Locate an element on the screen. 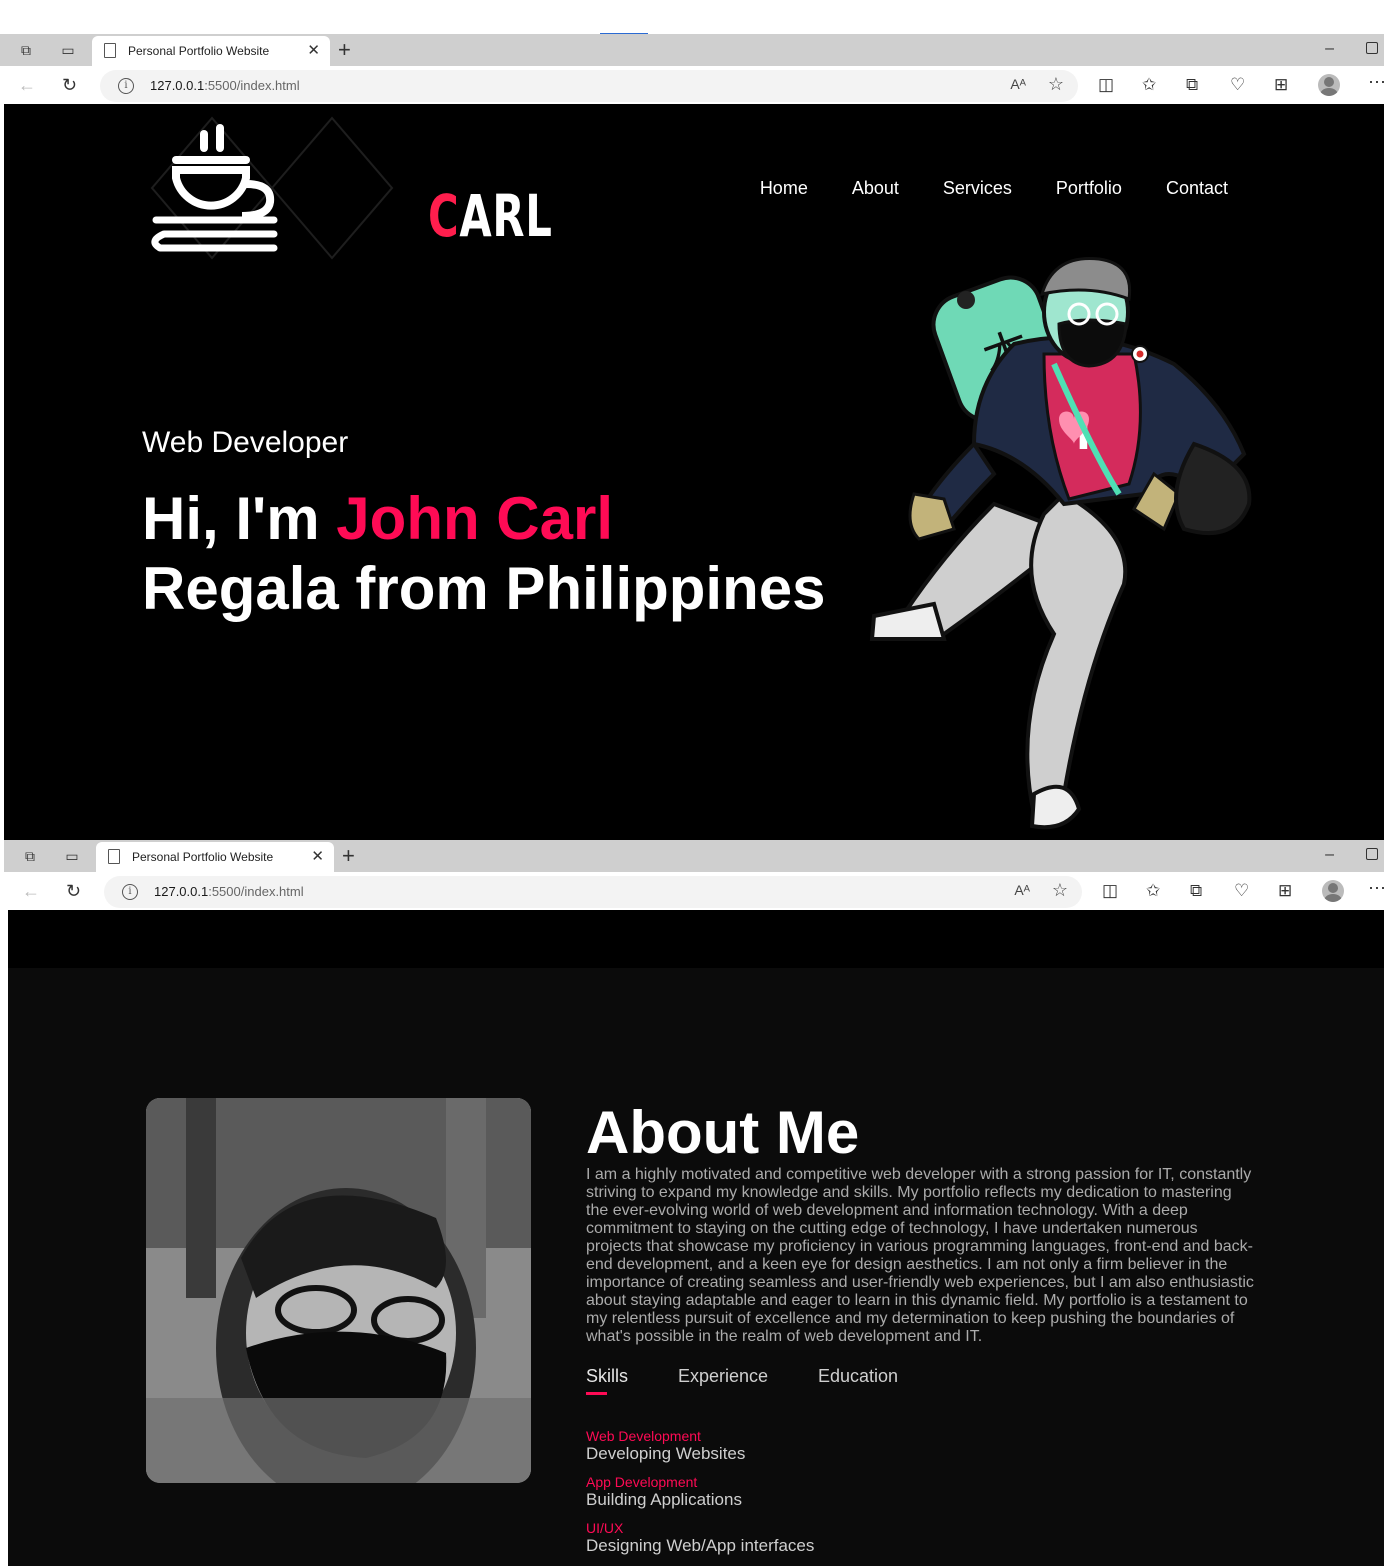 The height and width of the screenshot is (1566, 1384). tab-skills: Skills is located at coordinates (607, 1376).